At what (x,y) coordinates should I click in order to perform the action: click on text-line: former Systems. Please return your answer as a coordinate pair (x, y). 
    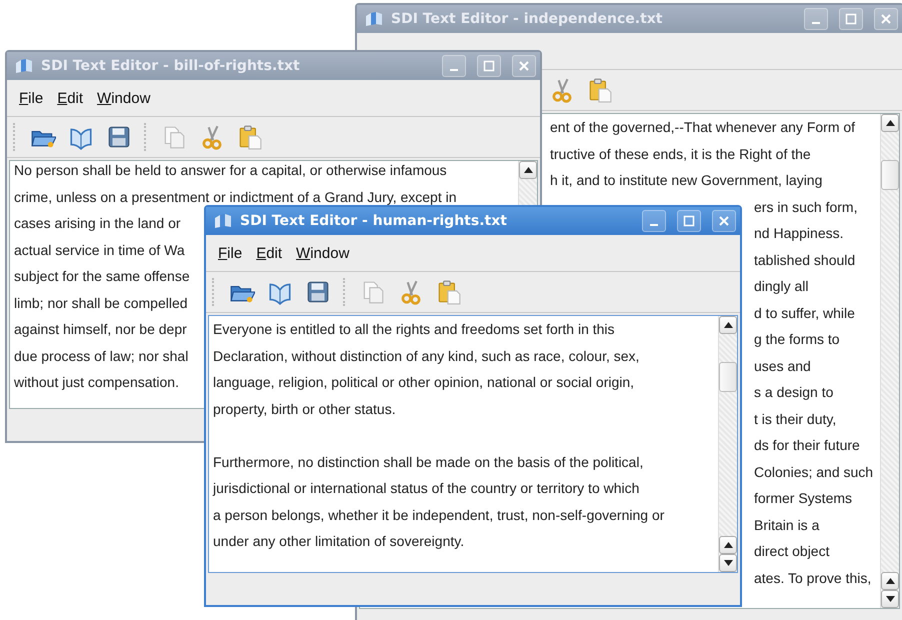
    Looking at the image, I should click on (803, 498).